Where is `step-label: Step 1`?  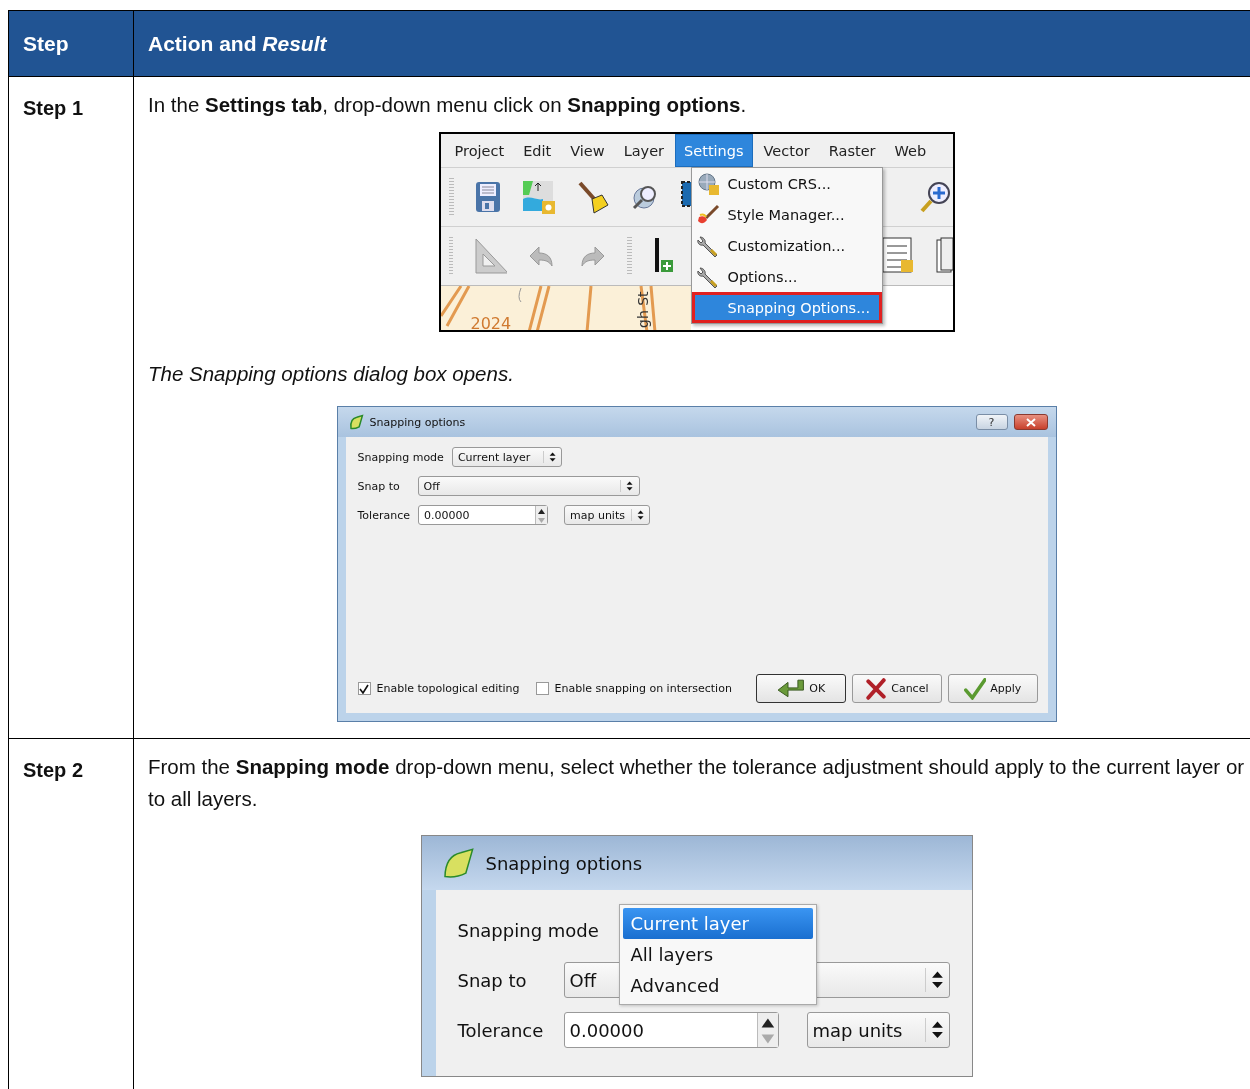 step-label: Step 1 is located at coordinates (54, 108).